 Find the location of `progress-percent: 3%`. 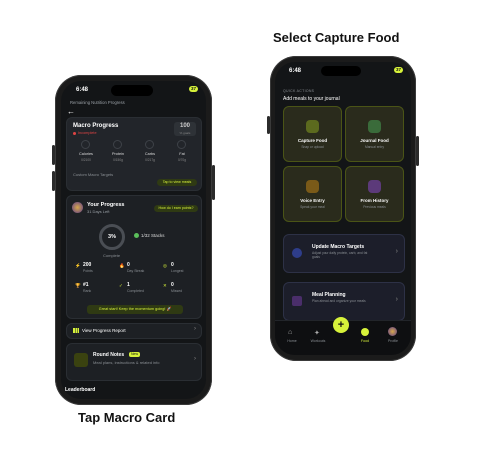

progress-percent: 3% is located at coordinates (112, 237).